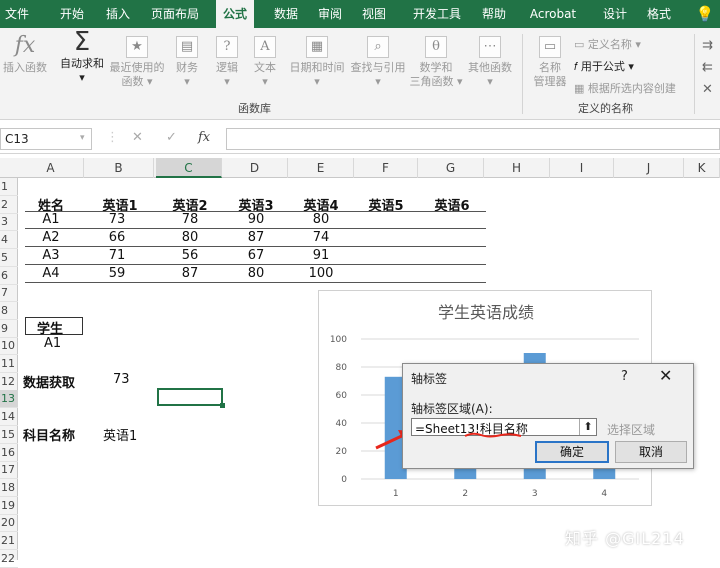 This screenshot has width=720, height=568. Describe the element at coordinates (117, 219) in the screenshot. I see `table-cell: 73` at that location.